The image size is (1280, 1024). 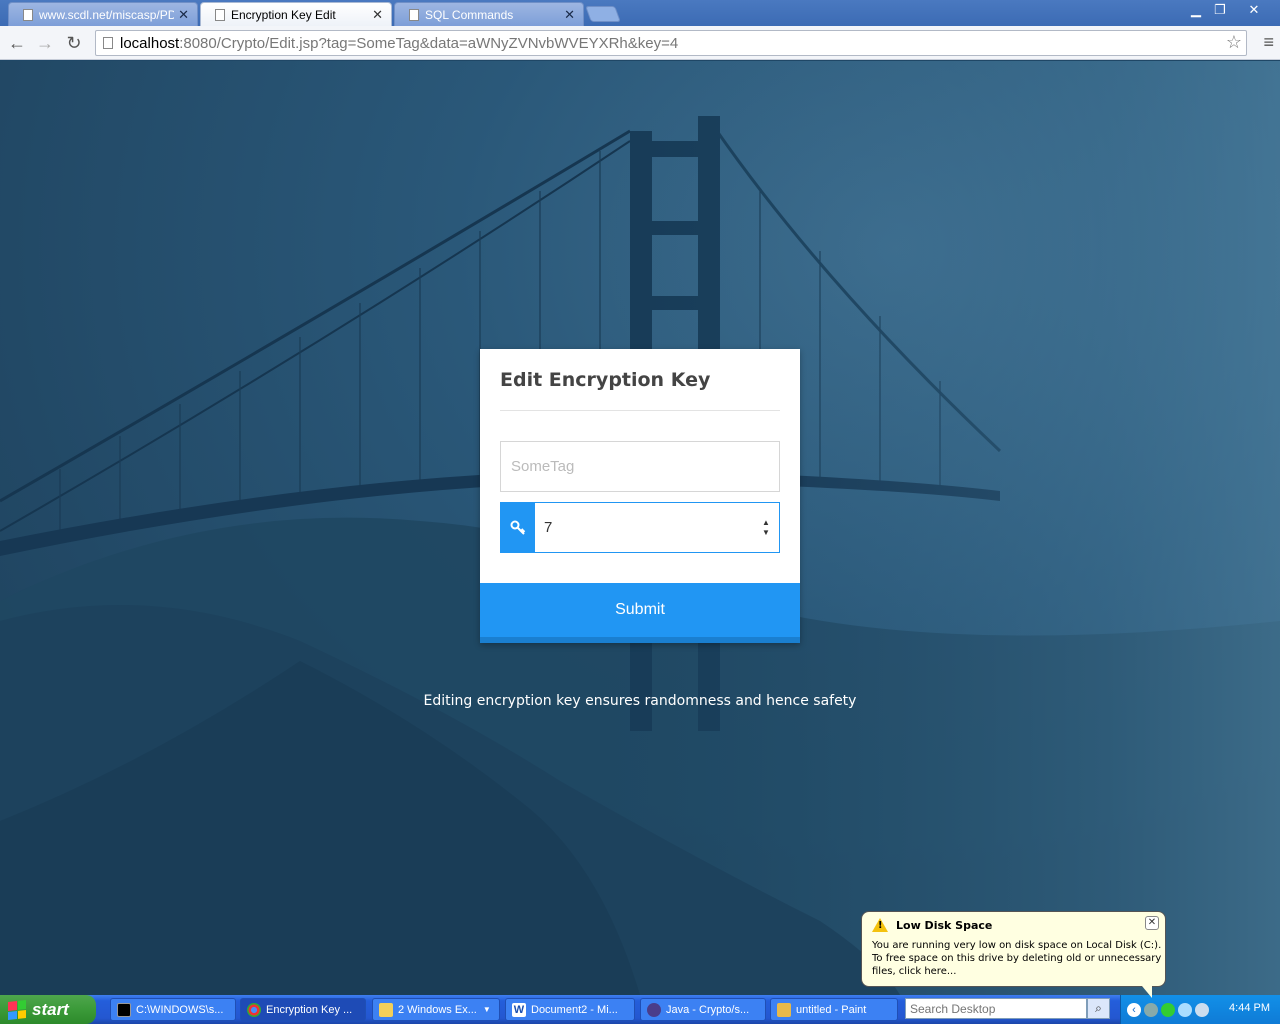 I want to click on spin-up-icon: ▲, so click(x=766, y=523).